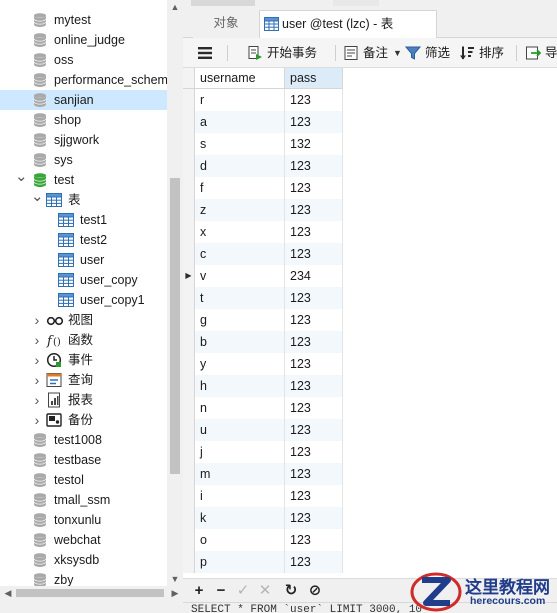 This screenshot has width=557, height=613. I want to click on tree-item: testol, so click(83, 480).